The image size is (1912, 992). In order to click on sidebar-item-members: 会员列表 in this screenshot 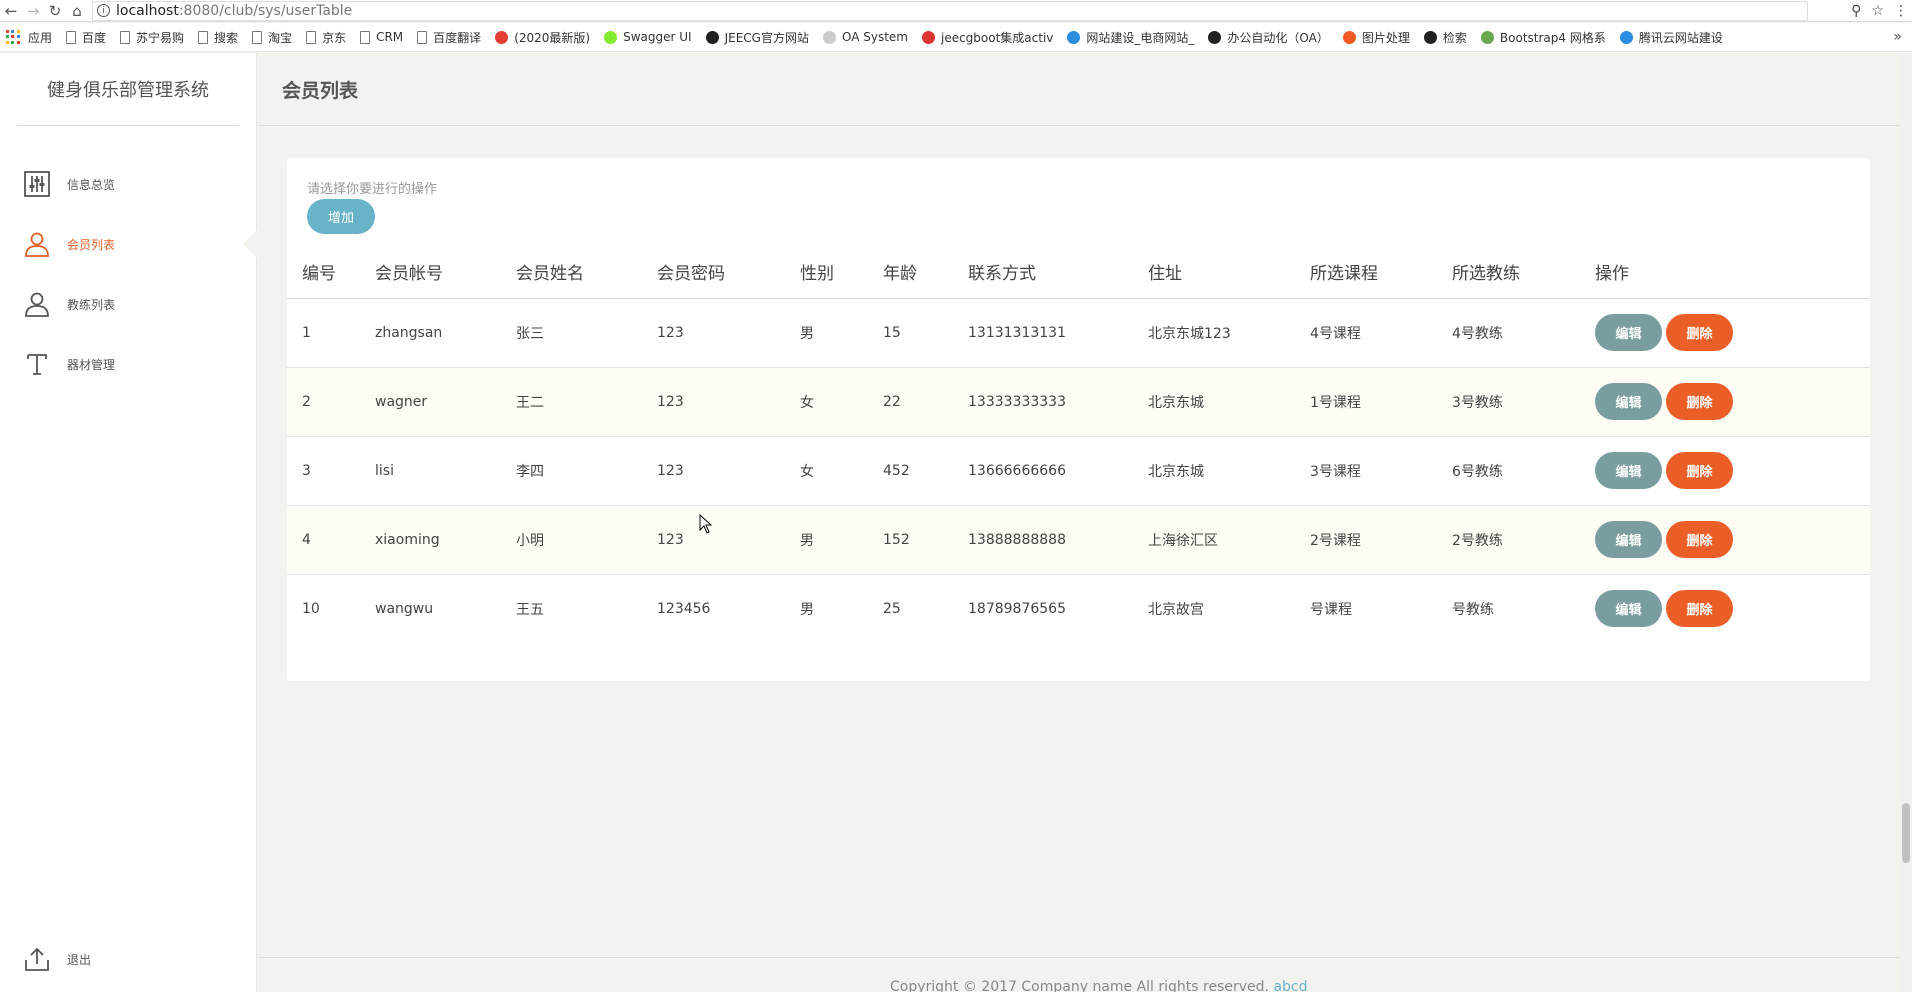, I will do `click(128, 244)`.